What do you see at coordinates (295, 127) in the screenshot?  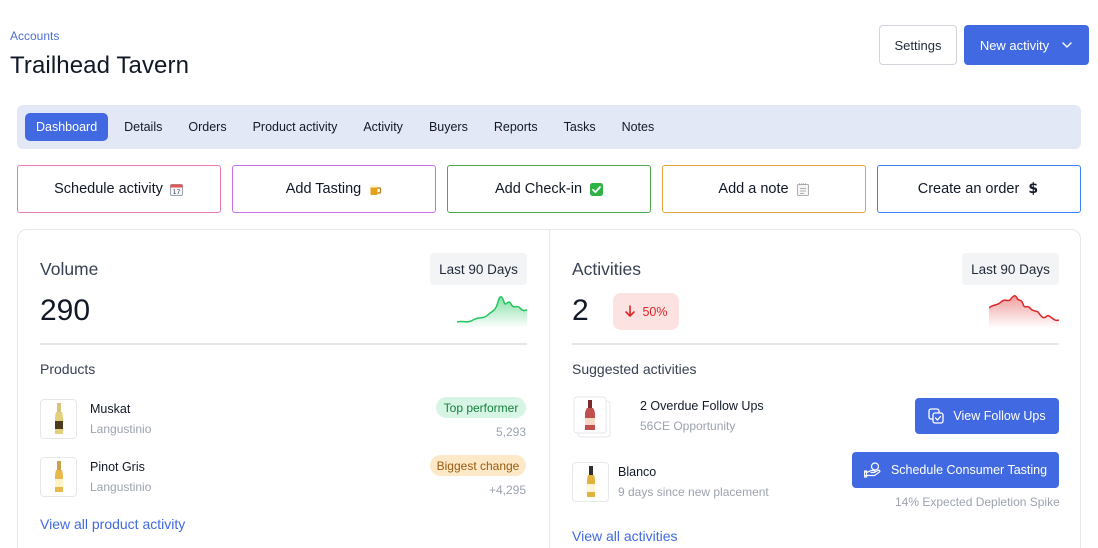 I see `tab-product-activity: Product activity` at bounding box center [295, 127].